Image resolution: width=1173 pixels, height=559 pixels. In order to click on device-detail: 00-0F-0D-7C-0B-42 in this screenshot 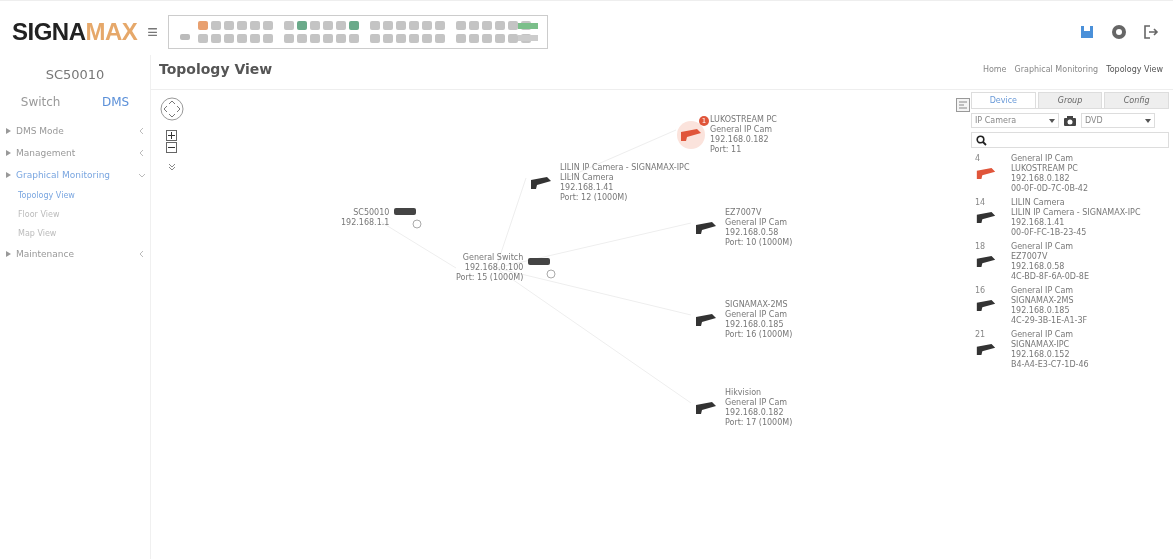, I will do `click(1049, 189)`.